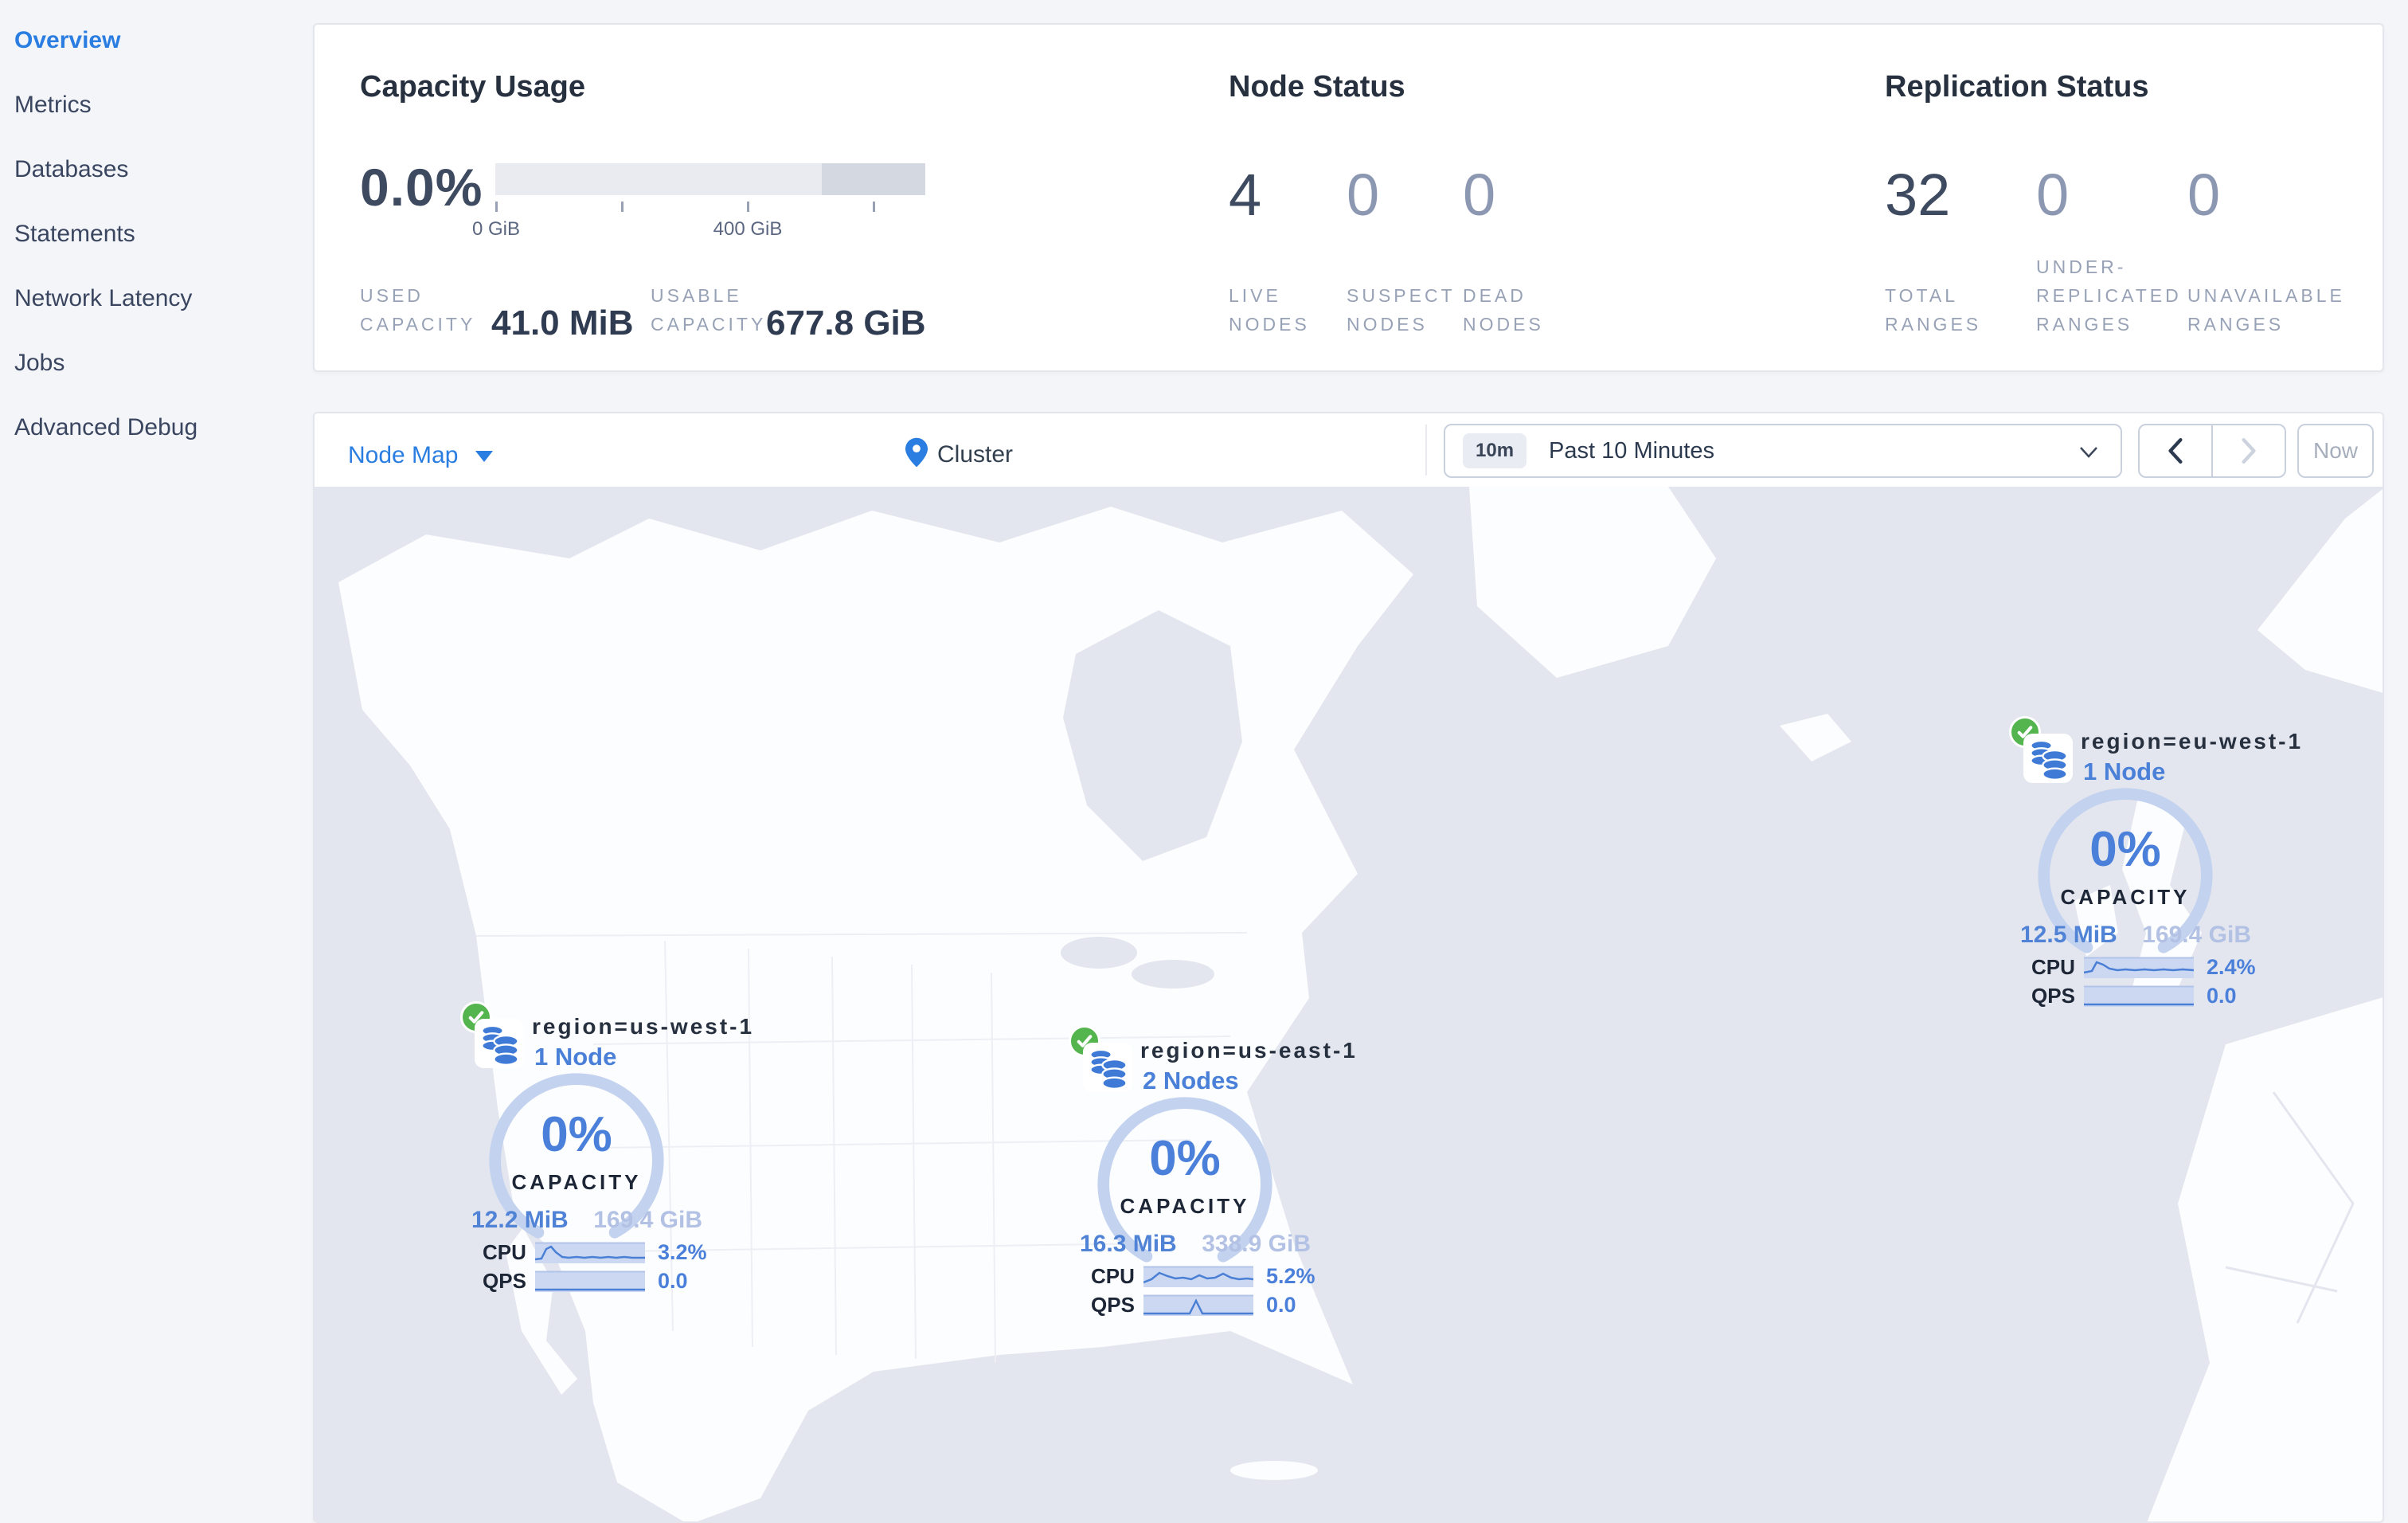 This screenshot has width=2408, height=1523. Describe the element at coordinates (1918, 195) in the screenshot. I see `total-ranges-count: 32` at that location.